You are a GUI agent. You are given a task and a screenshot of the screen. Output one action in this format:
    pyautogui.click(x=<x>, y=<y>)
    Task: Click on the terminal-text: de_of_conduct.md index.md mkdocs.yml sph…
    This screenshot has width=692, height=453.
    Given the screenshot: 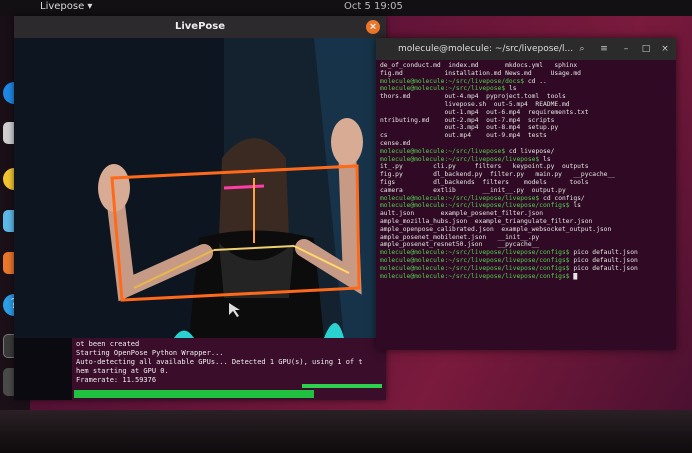 What is the action you would take?
    pyautogui.click(x=479, y=65)
    